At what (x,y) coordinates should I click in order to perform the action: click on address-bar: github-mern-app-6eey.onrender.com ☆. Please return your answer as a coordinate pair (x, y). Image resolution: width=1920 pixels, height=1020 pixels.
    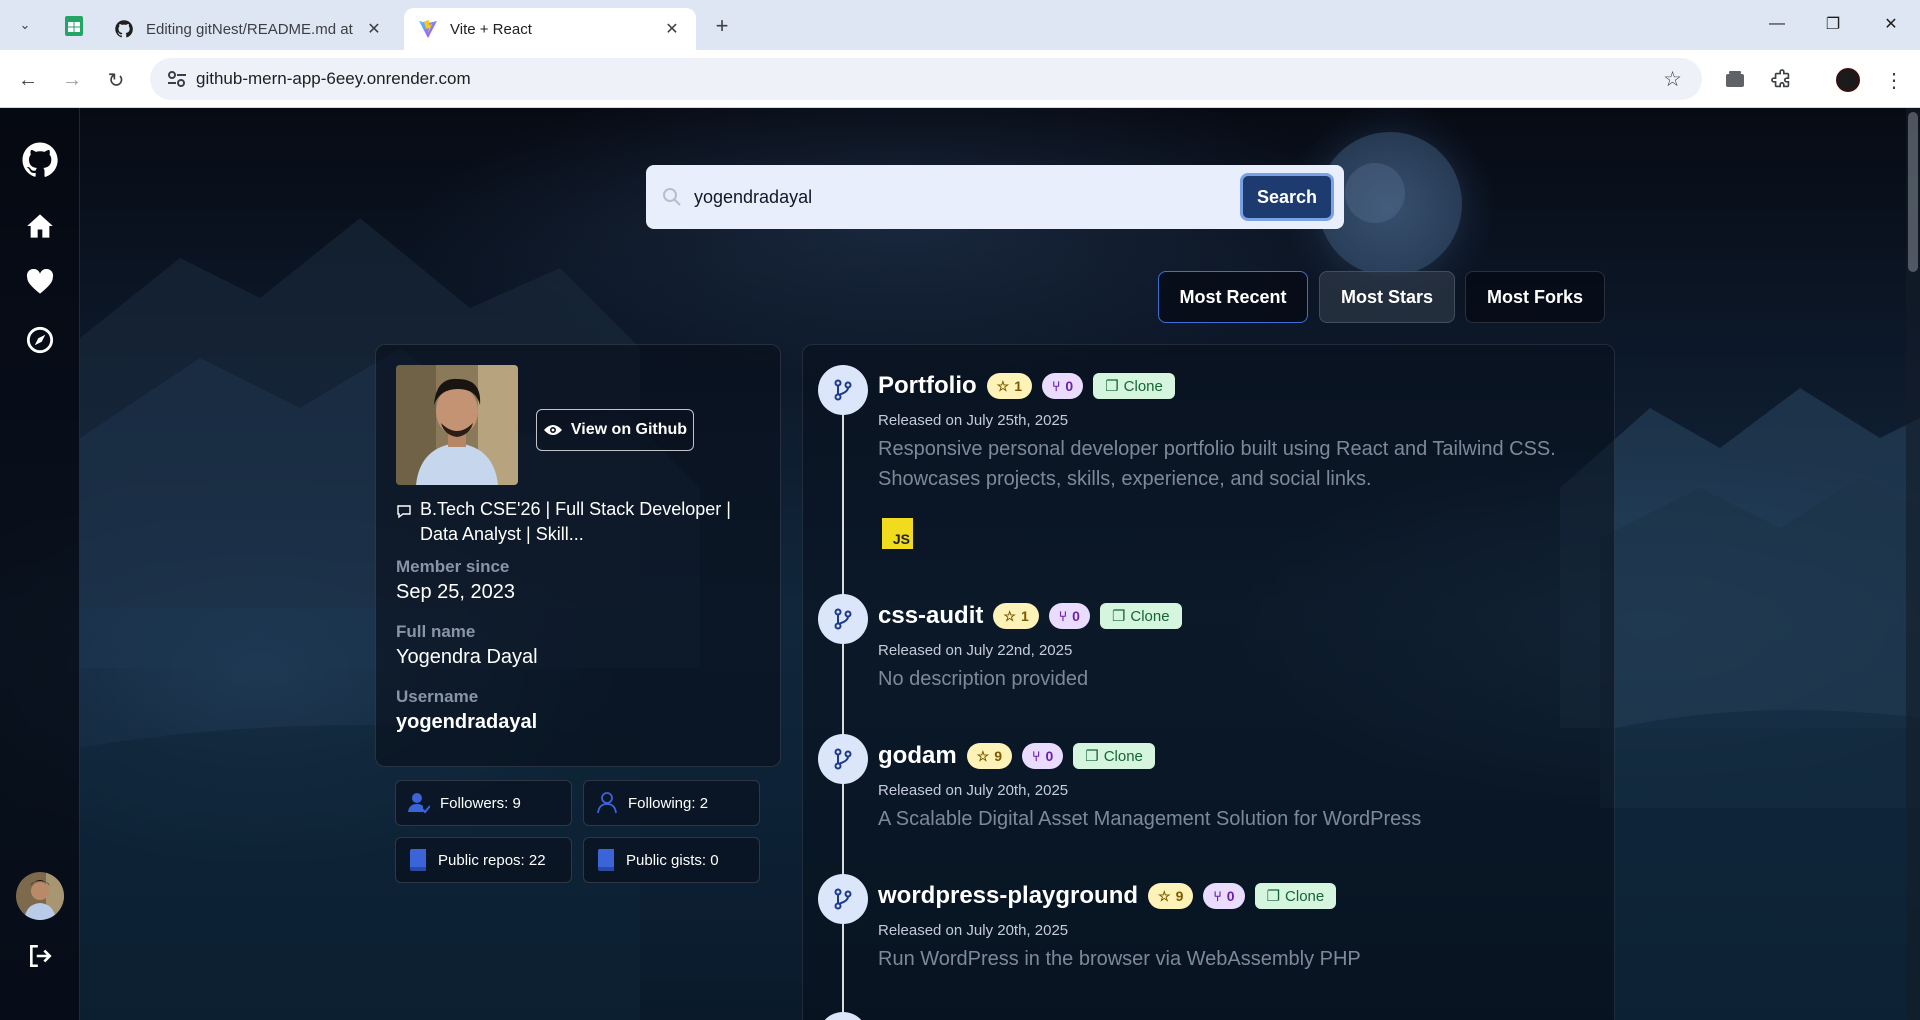
    Looking at the image, I should click on (926, 79).